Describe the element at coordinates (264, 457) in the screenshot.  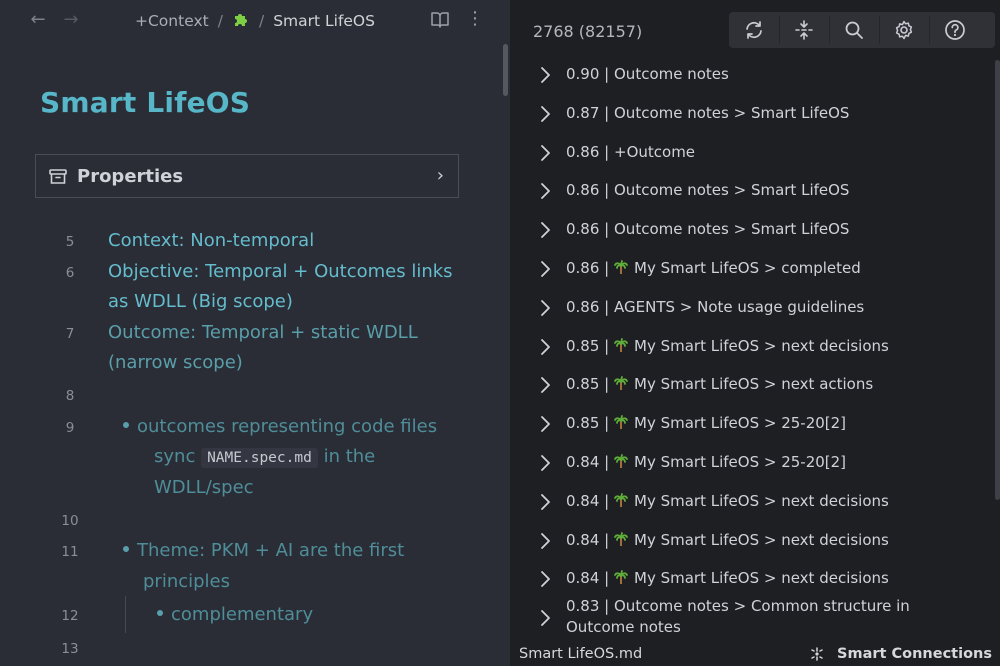
I see `editor-bullet-outcomes-wrap: sync NAME.spec.md in the` at that location.